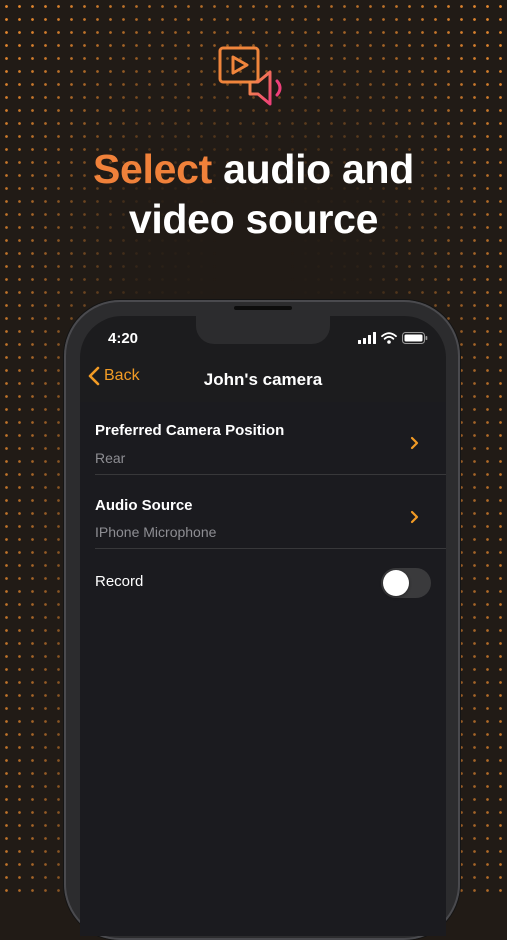 The width and height of the screenshot is (507, 940). Describe the element at coordinates (367, 338) in the screenshot. I see `signal-icon` at that location.